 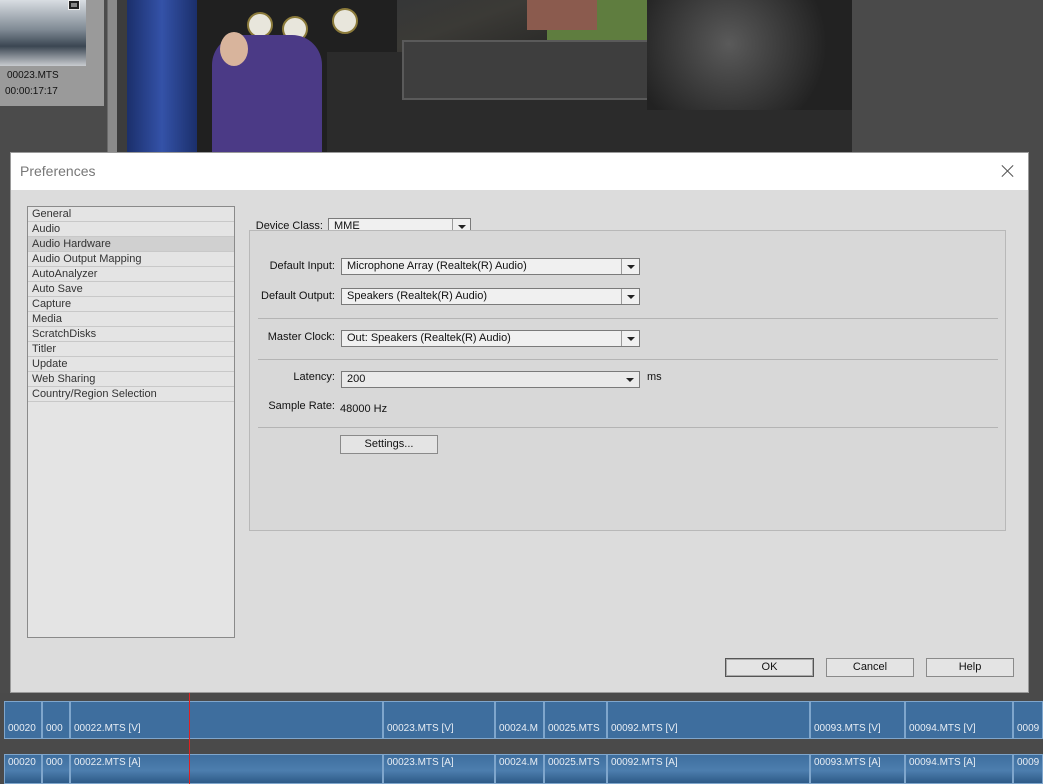 What do you see at coordinates (439, 769) in the screenshot?
I see `timeline-audio-clip: 00023.MTS [A]` at bounding box center [439, 769].